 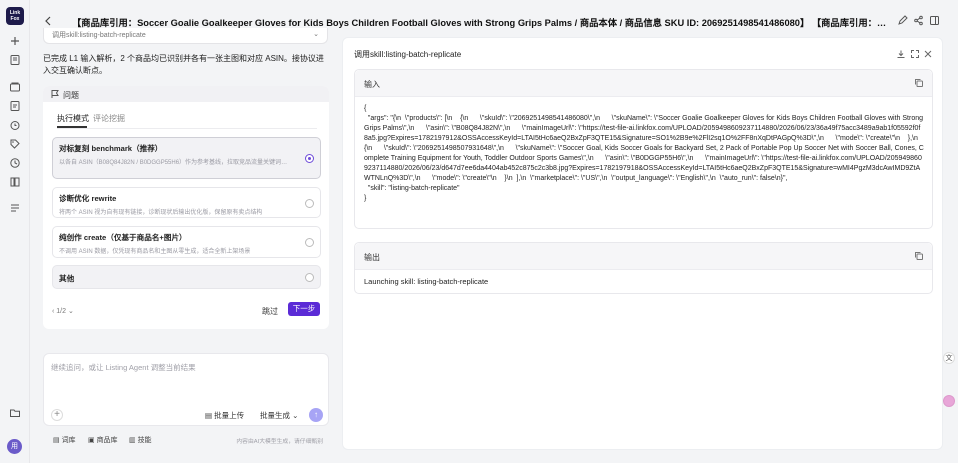 What do you see at coordinates (304, 309) in the screenshot?
I see `next-button: 下一步` at bounding box center [304, 309].